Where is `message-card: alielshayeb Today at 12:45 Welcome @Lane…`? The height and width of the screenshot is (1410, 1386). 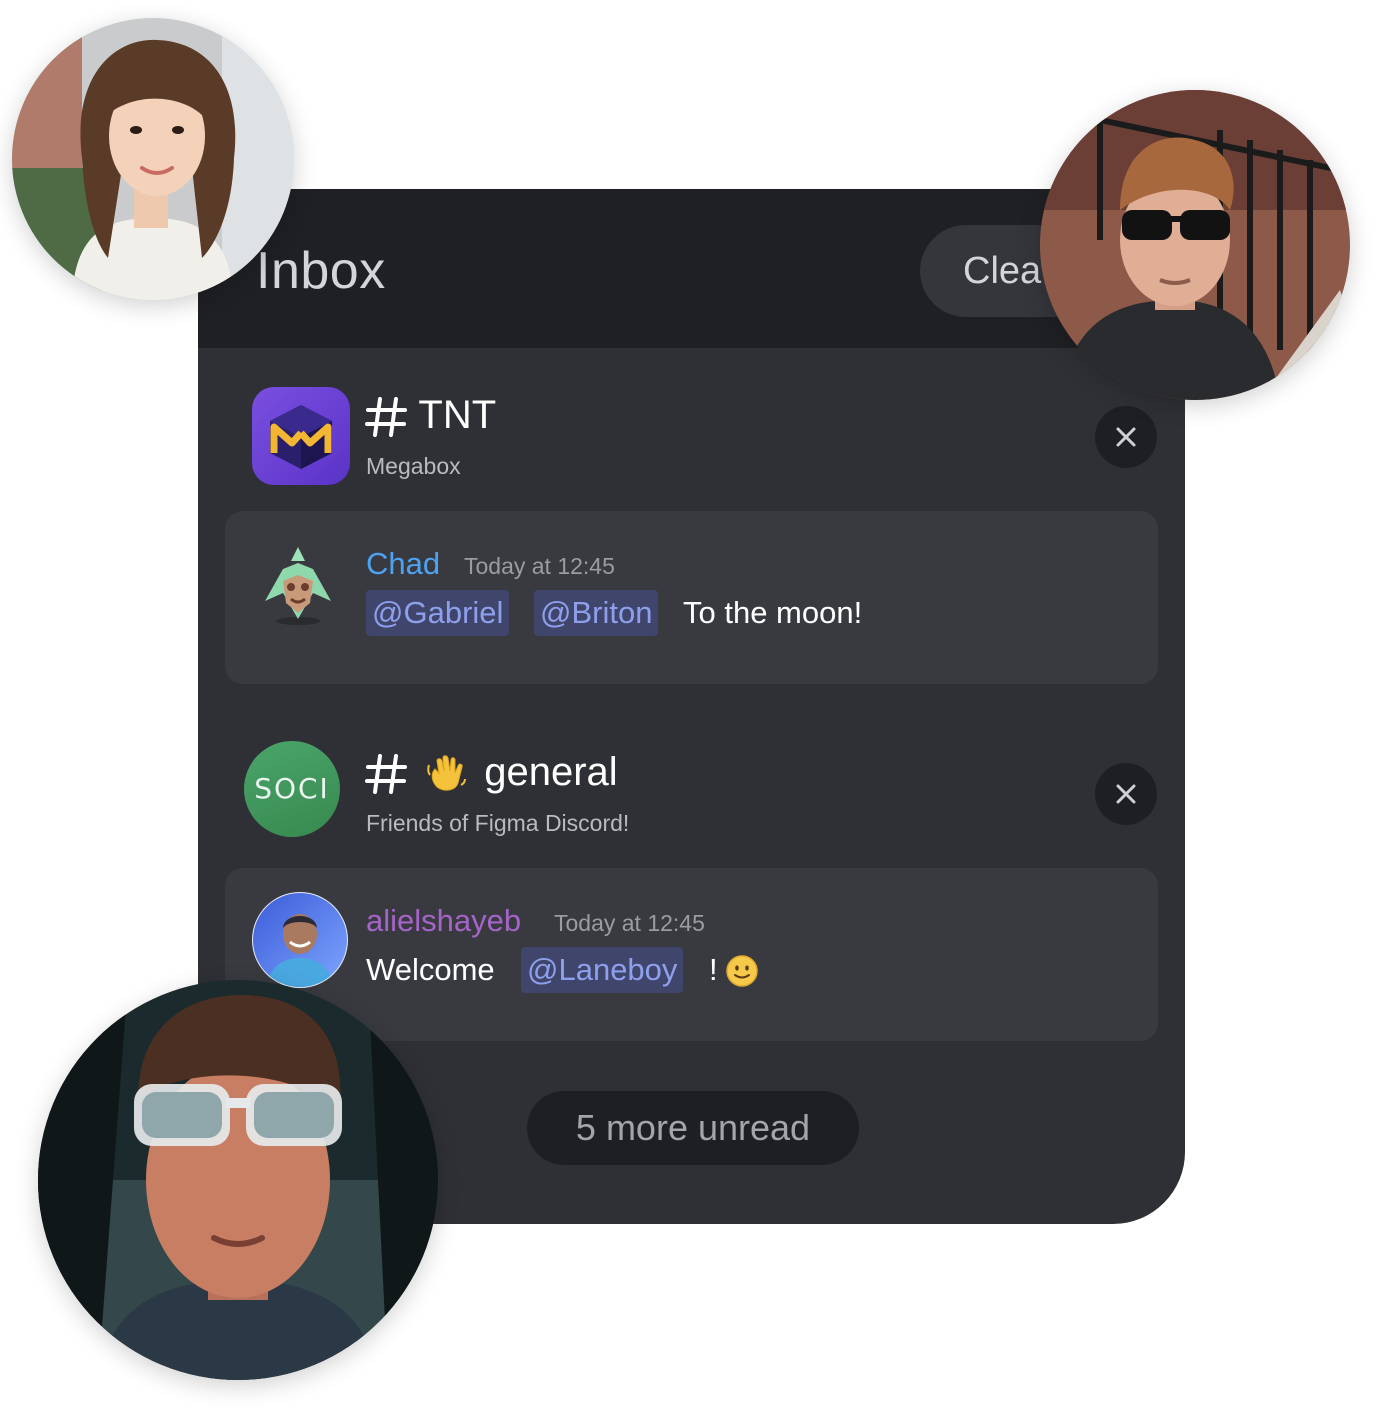
message-card: alielshayeb Today at 12:45 Welcome @Lane… is located at coordinates (691, 954).